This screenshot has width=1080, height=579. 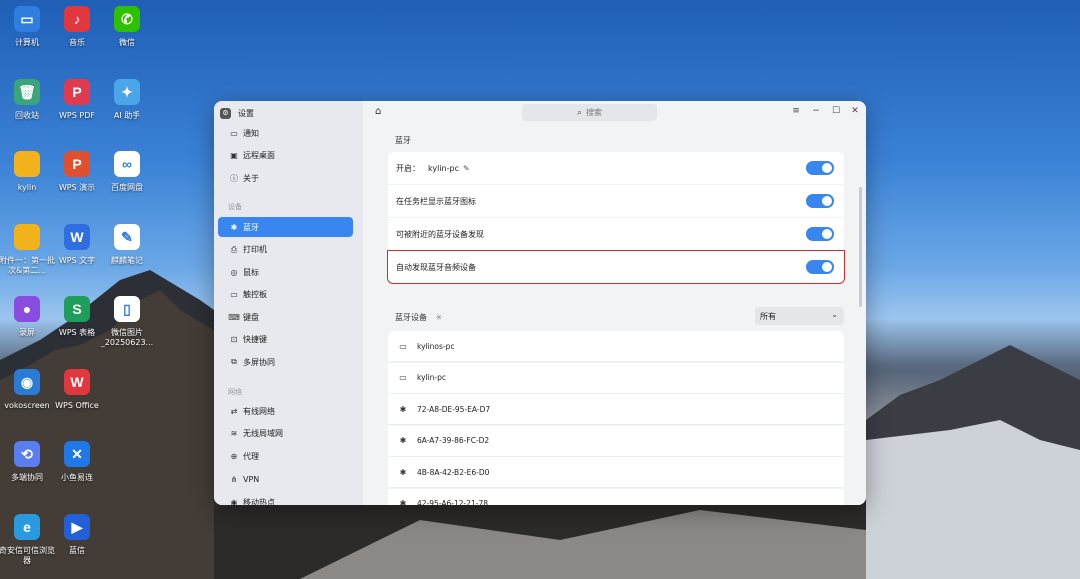 What do you see at coordinates (77, 535) in the screenshot?
I see `desktop-icon: ▶ 蓝信` at bounding box center [77, 535].